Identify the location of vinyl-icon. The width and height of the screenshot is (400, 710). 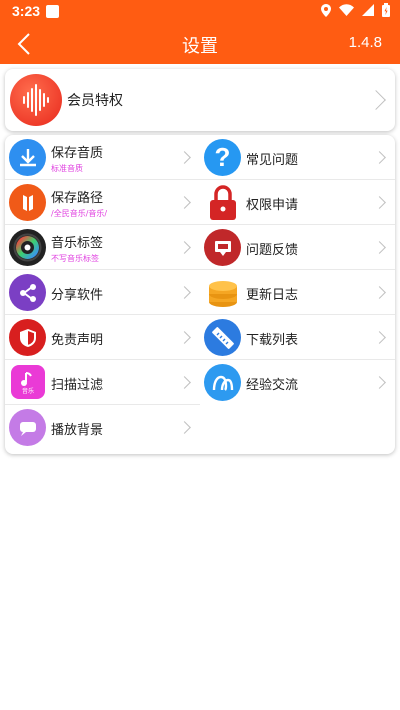
(27, 247).